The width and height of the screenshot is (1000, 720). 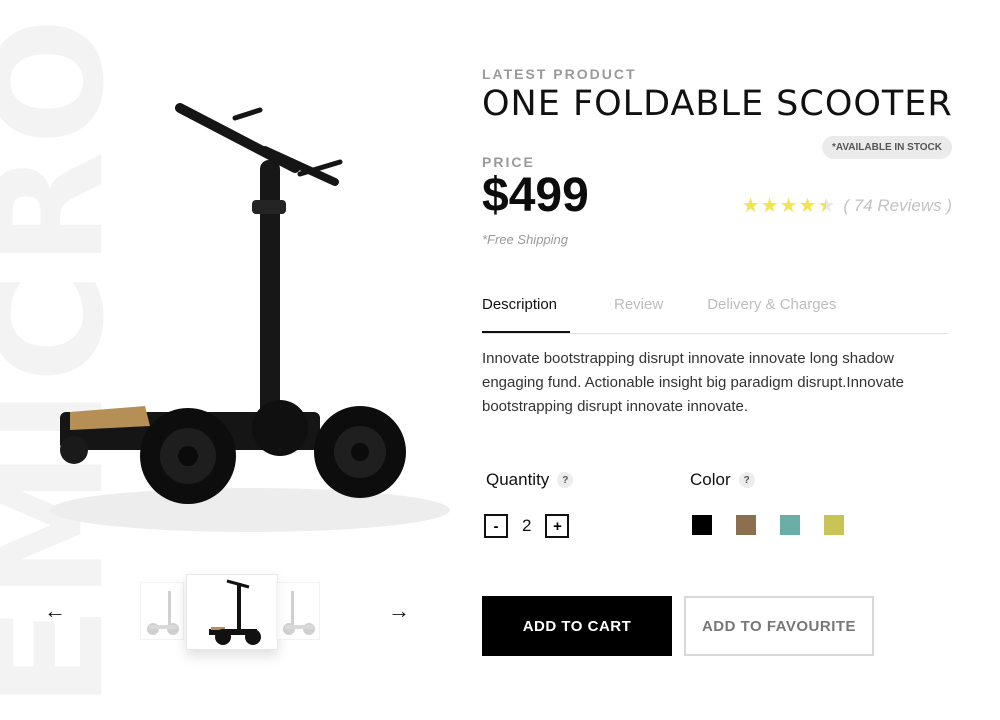 I want to click on star-rating: ★ ★ ★ ★ ★, so click(x=789, y=206).